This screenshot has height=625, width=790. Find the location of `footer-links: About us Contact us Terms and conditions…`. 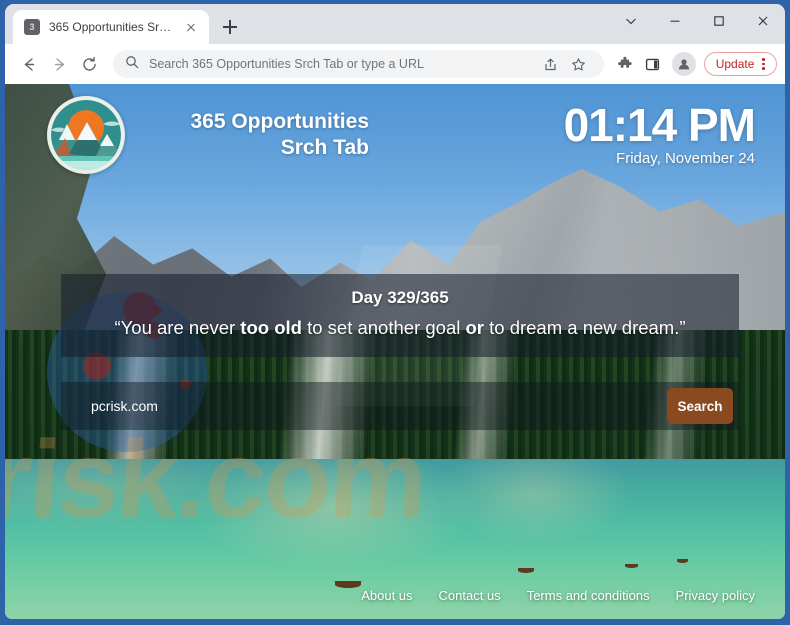

footer-links: About us Contact us Terms and conditions… is located at coordinates (558, 595).